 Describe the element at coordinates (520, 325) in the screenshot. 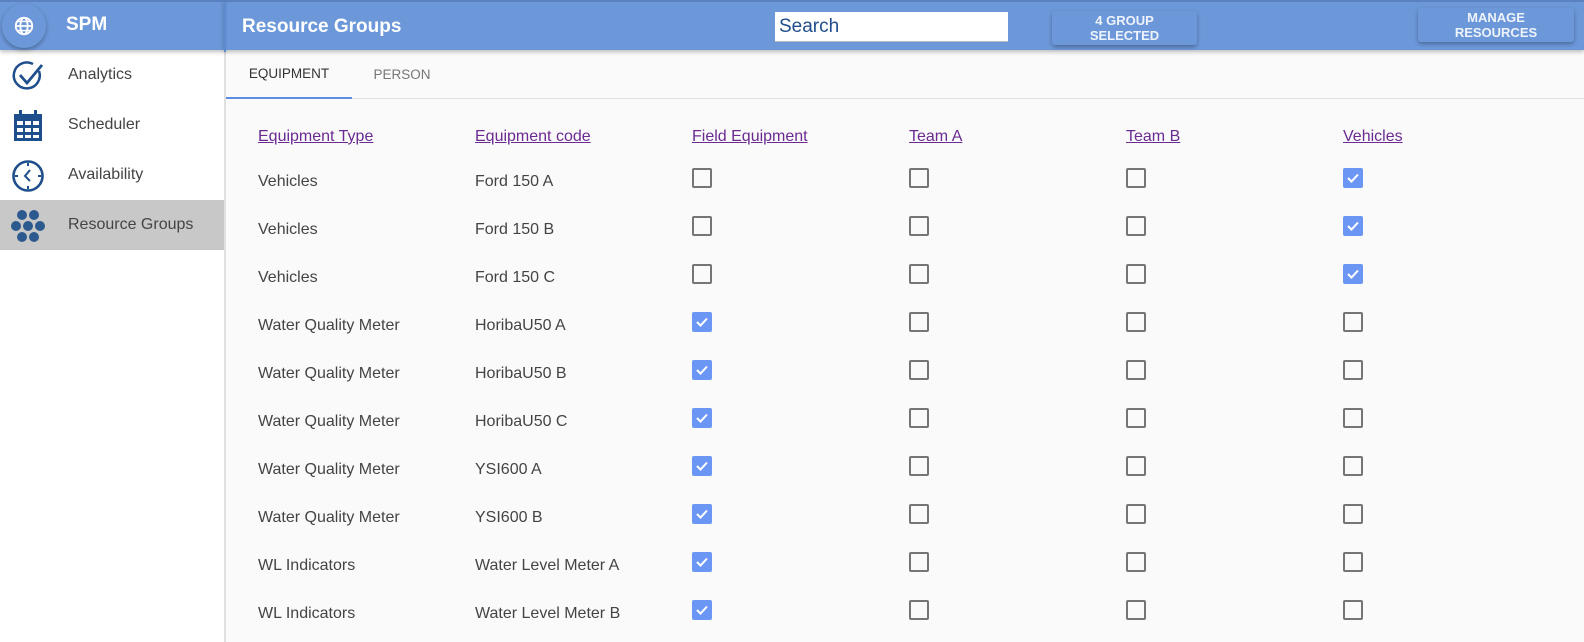

I see `equipment-code-cell: HoribaU50 A` at that location.